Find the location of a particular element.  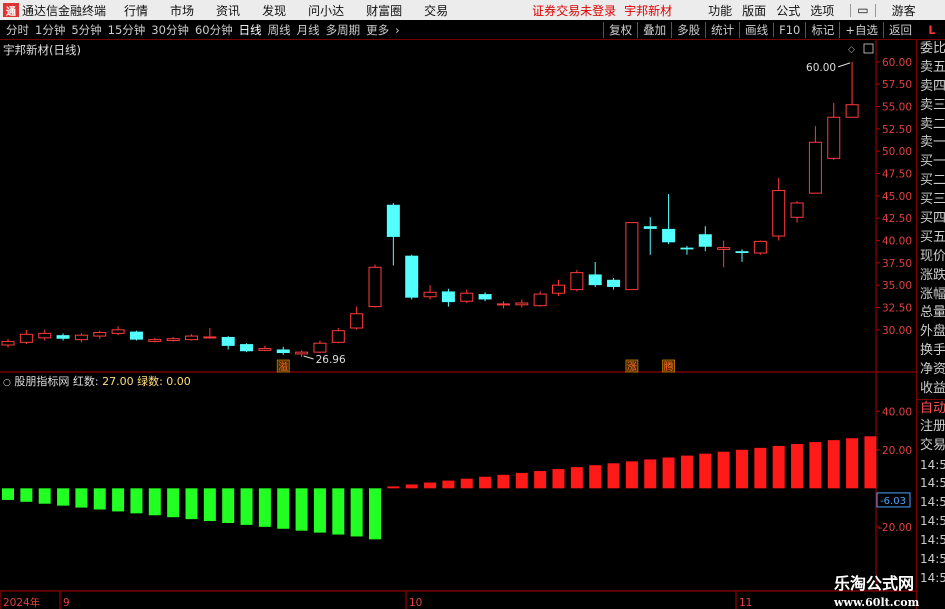

sidebar-item: 卖一 is located at coordinates (931, 143).